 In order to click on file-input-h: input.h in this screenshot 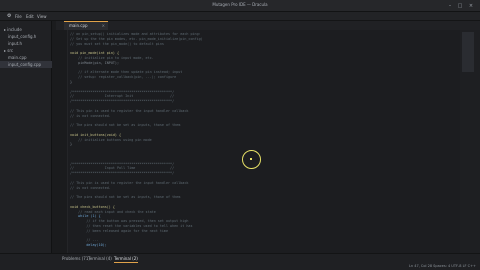, I will do `click(26, 43)`.